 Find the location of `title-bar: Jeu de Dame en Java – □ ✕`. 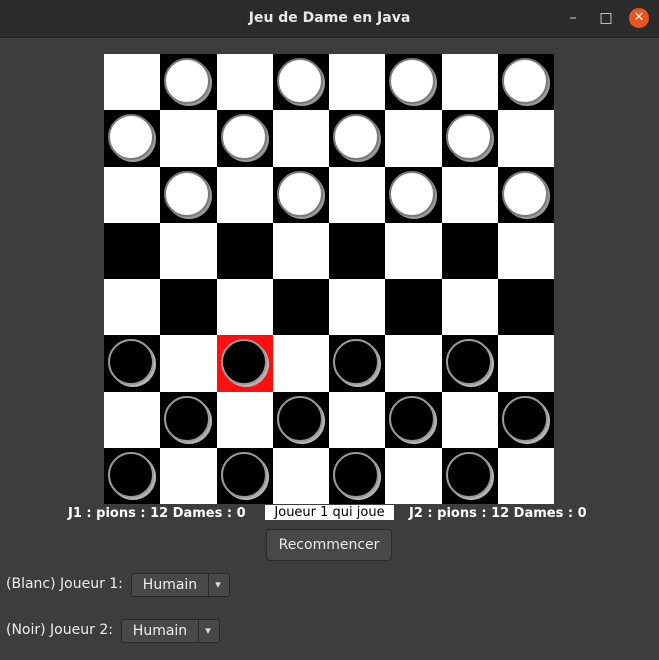

title-bar: Jeu de Dame en Java – □ ✕ is located at coordinates (329, 19).